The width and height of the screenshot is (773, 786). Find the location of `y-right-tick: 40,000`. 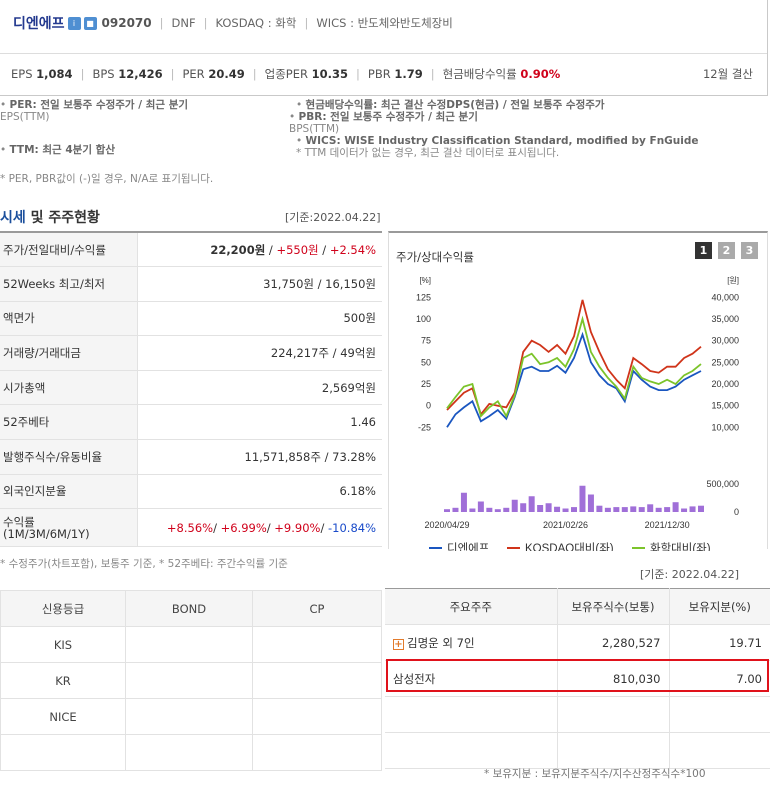

y-right-tick: 40,000 is located at coordinates (725, 297).